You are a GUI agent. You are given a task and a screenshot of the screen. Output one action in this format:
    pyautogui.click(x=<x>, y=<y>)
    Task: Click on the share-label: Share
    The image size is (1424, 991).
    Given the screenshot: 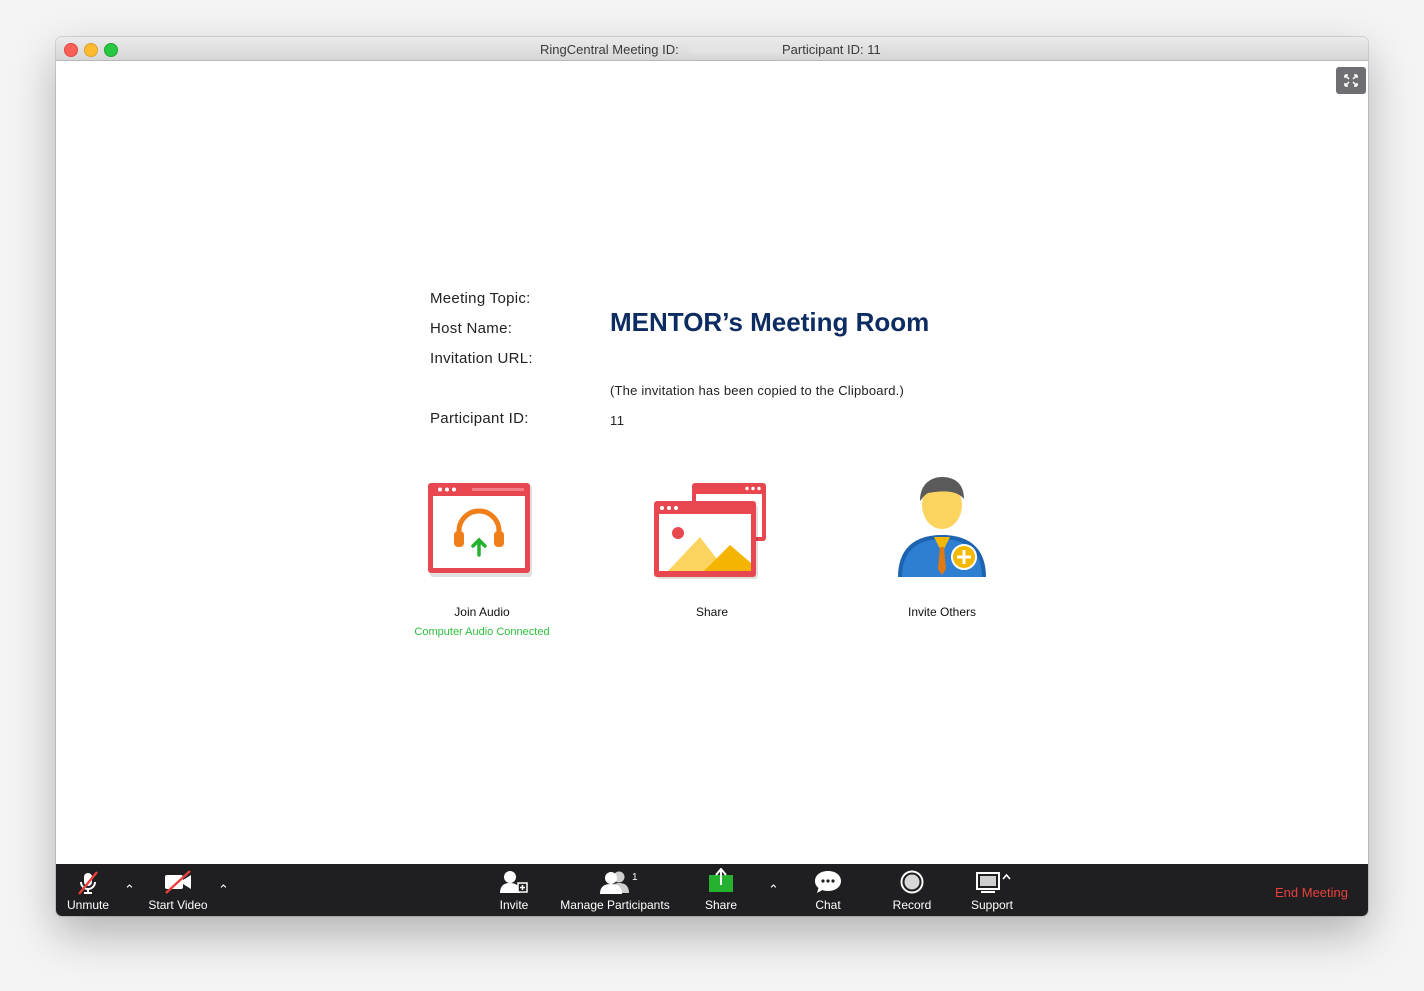 What is the action you would take?
    pyautogui.click(x=721, y=905)
    